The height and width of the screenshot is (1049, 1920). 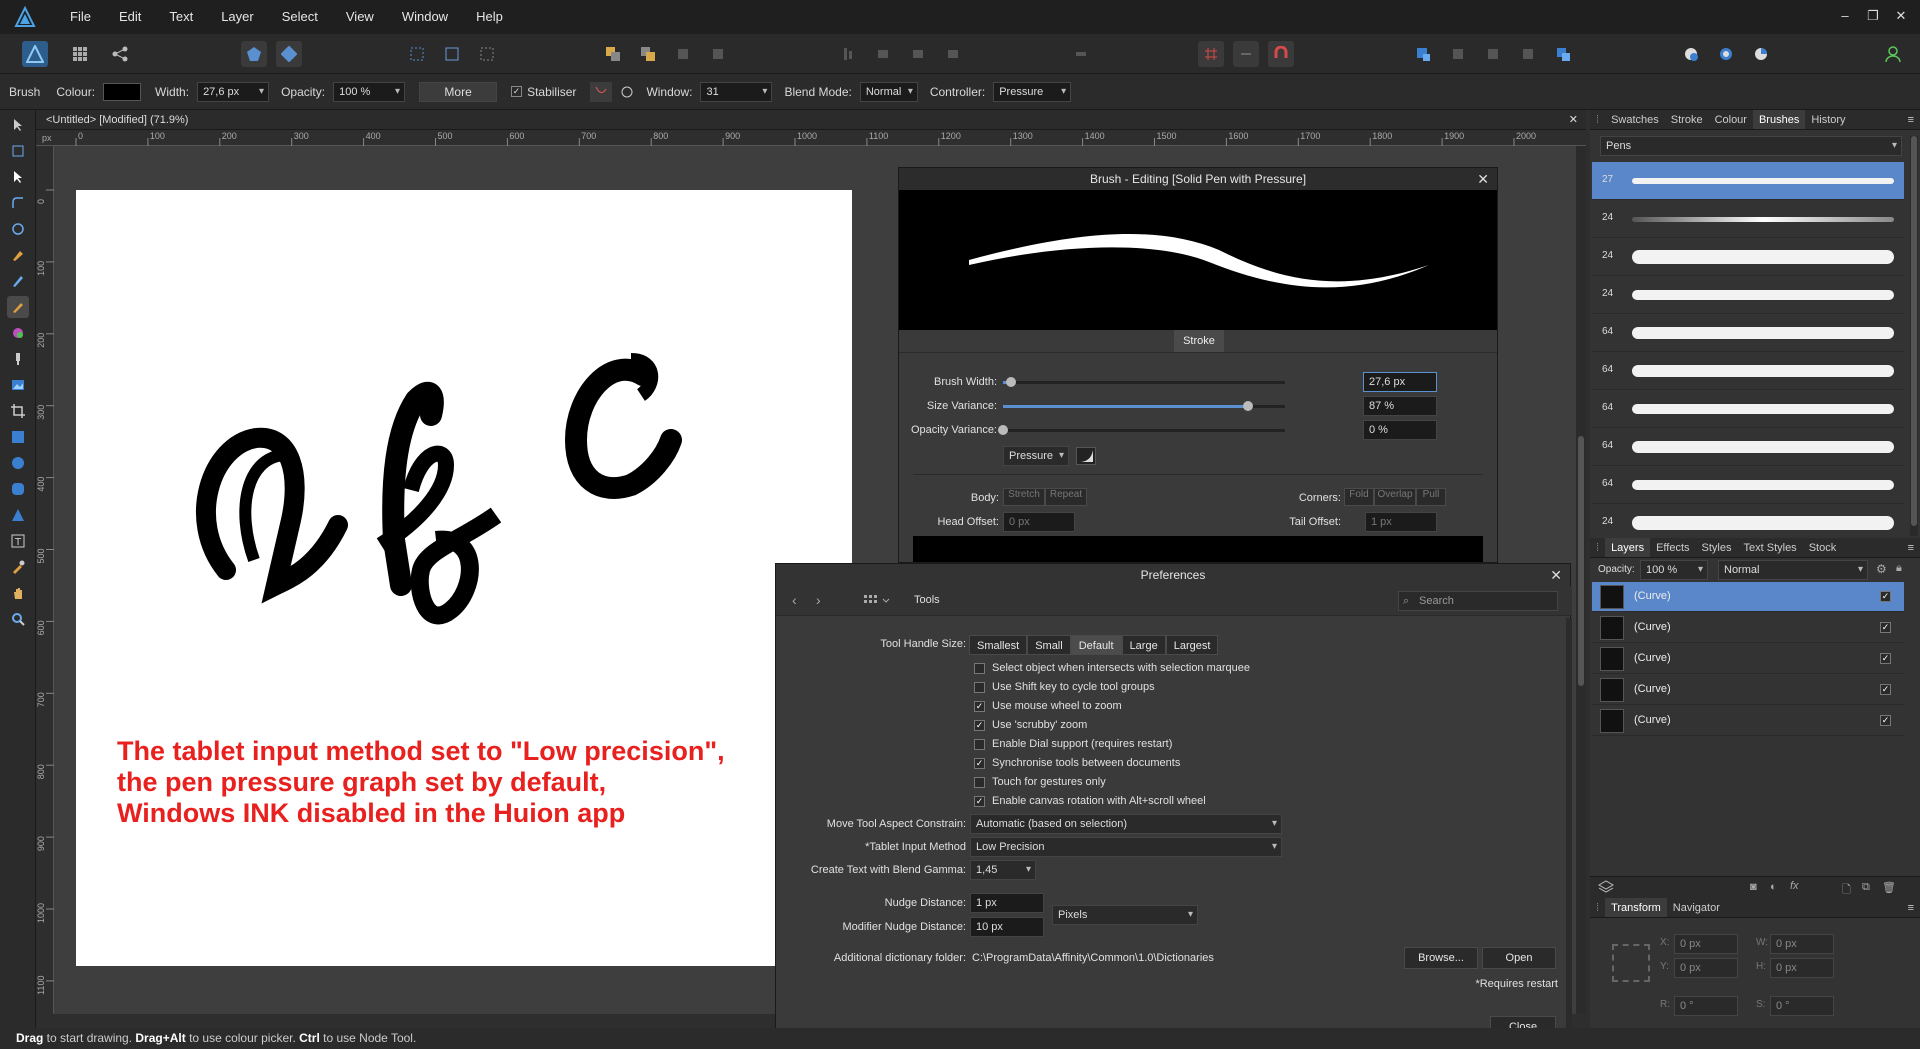 What do you see at coordinates (18, 619) in the screenshot?
I see `zoom-tool-icon` at bounding box center [18, 619].